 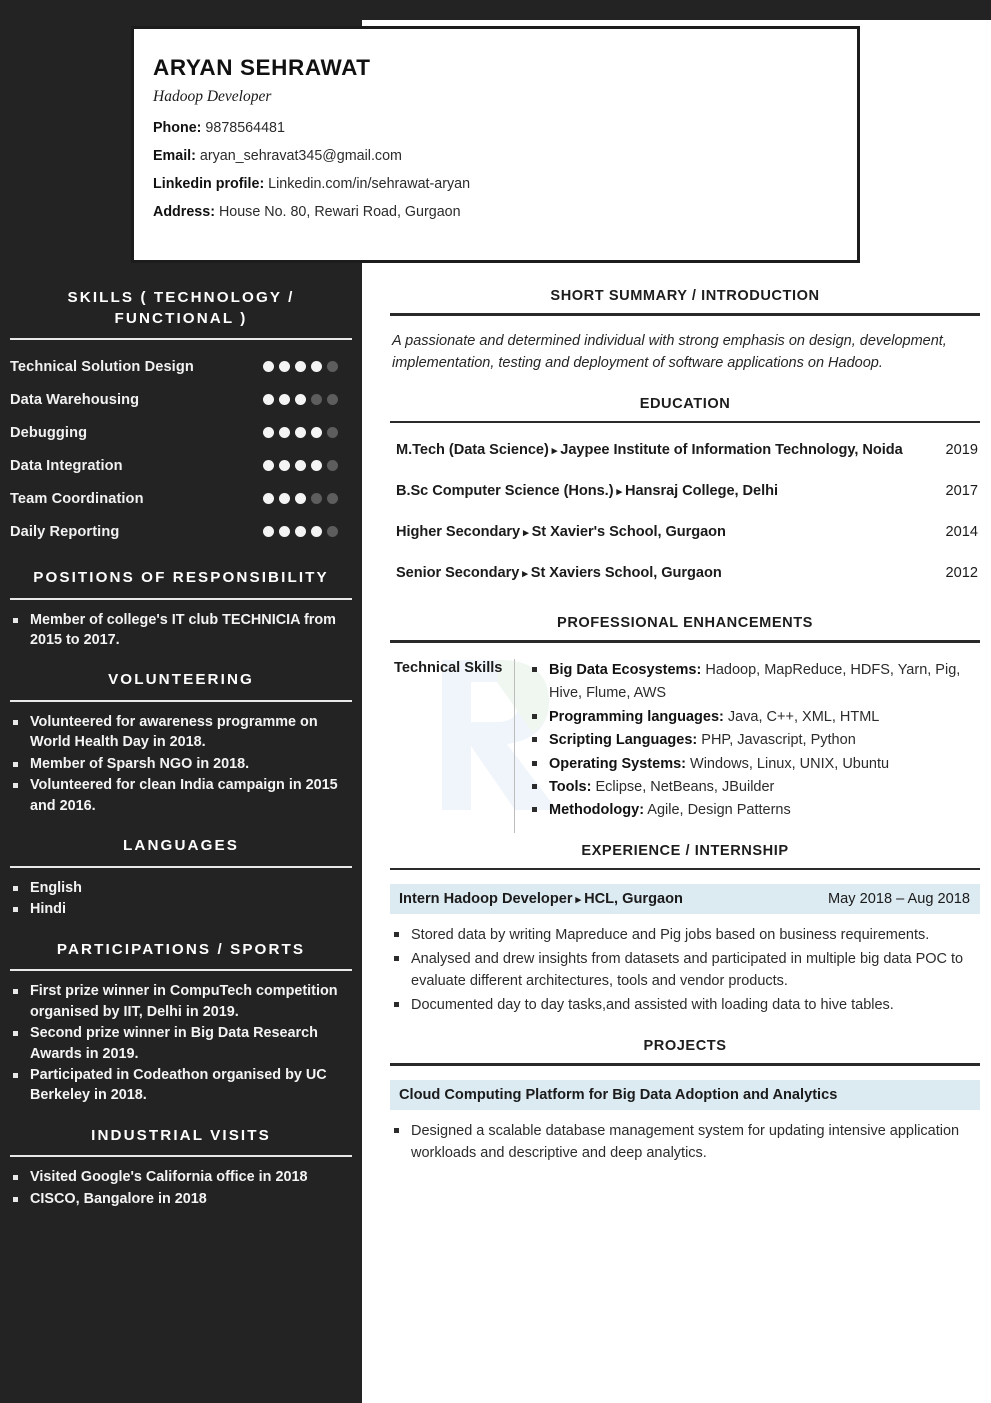 What do you see at coordinates (181, 680) in the screenshot?
I see `sidebar-heading-volunteering: VOLUNTEERING` at bounding box center [181, 680].